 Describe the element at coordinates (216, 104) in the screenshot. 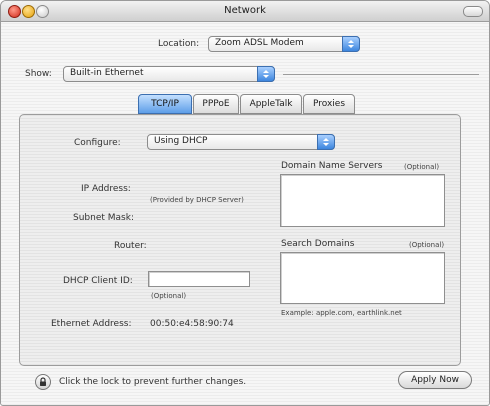

I see `tab-pppoe: PPPoE` at that location.